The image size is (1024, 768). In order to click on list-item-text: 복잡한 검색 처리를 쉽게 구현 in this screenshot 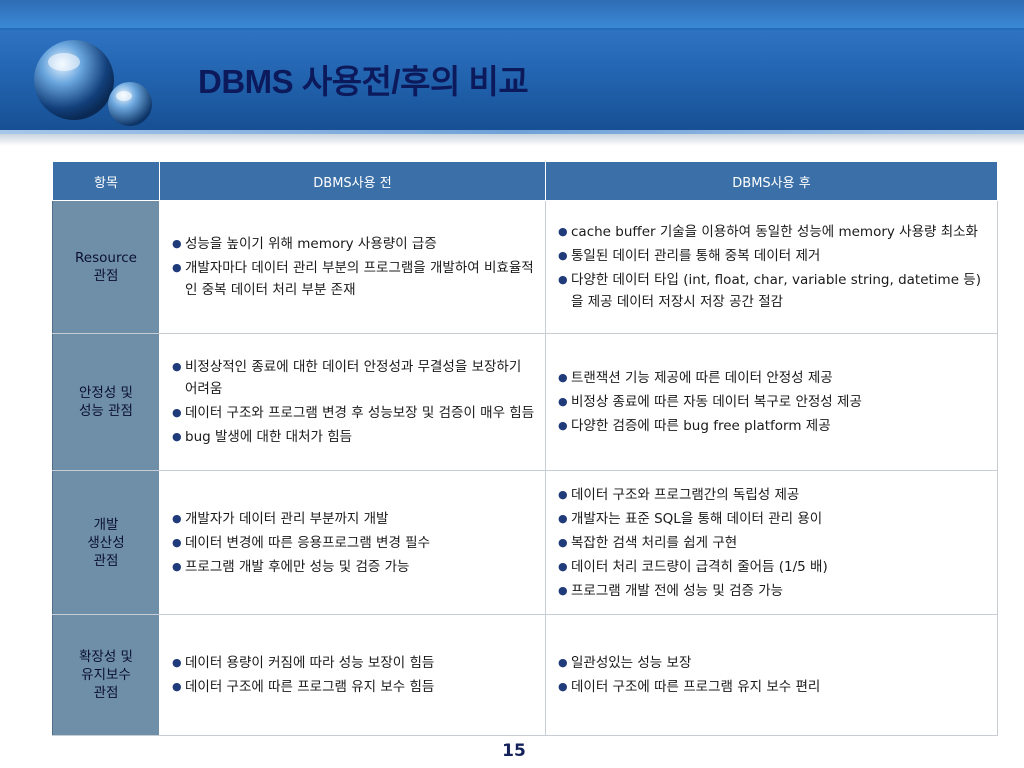, I will do `click(654, 542)`.